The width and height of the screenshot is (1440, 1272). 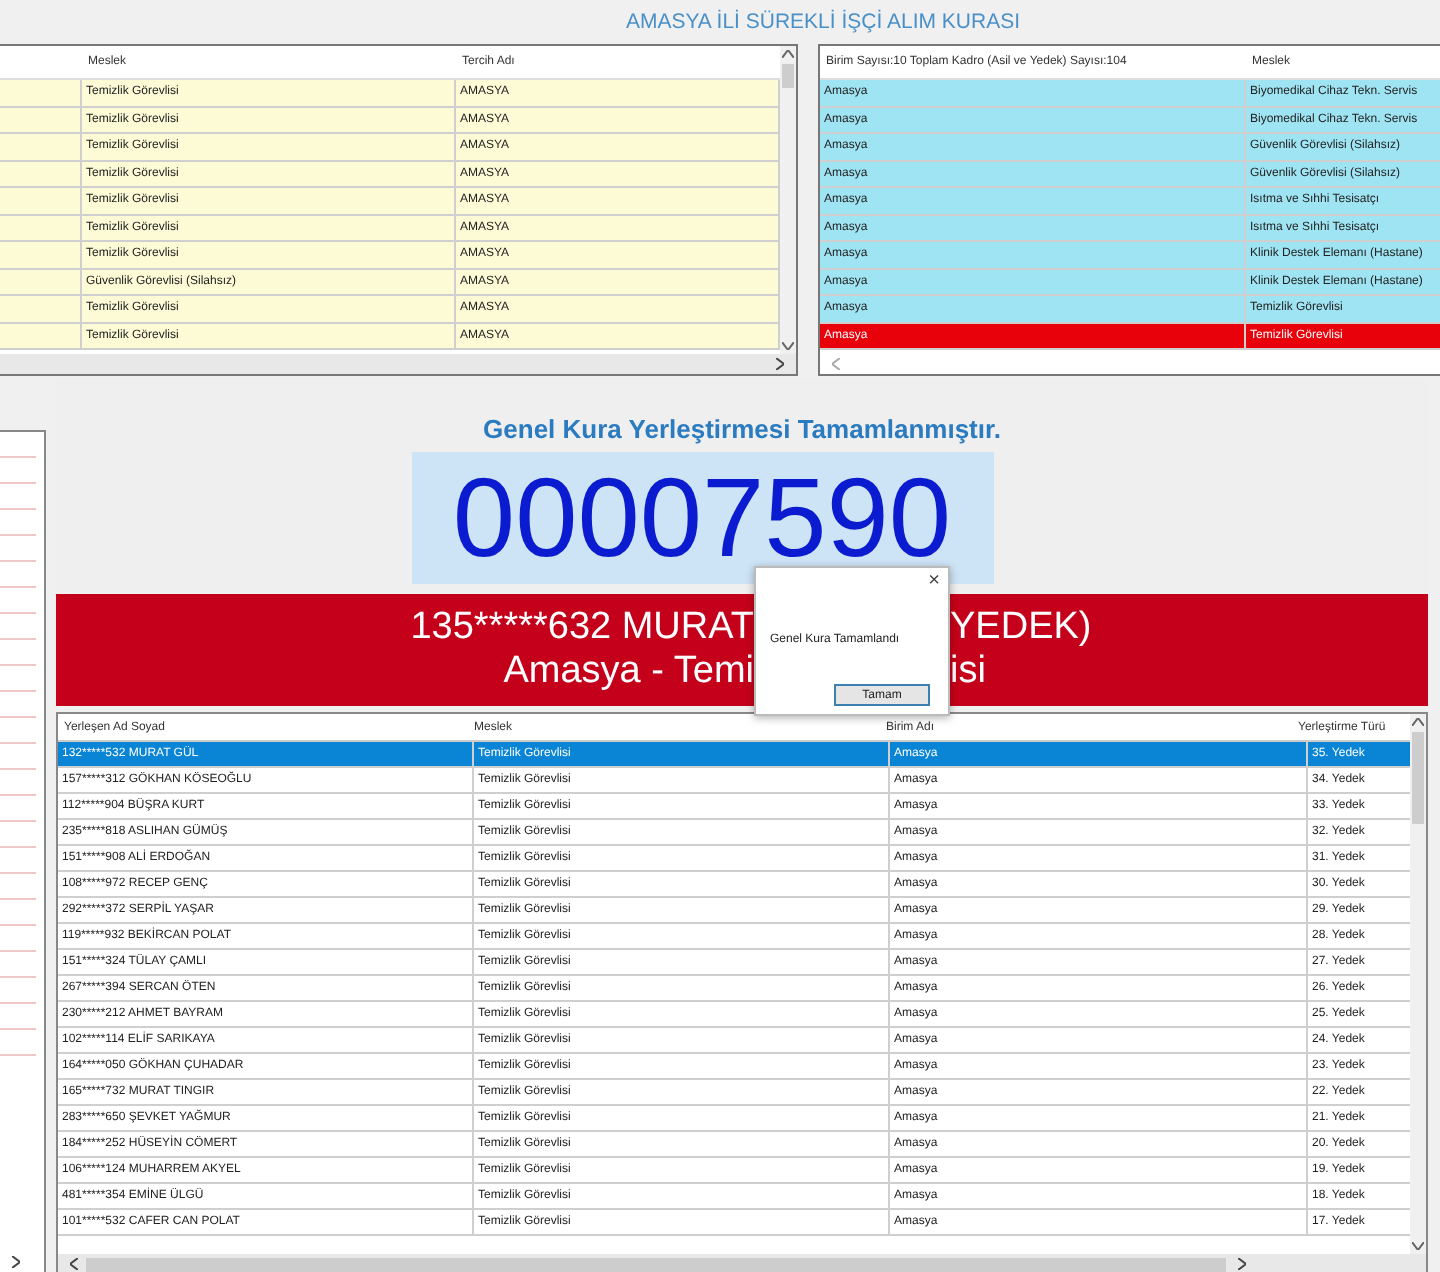 I want to click on close-button: ×, so click(x=934, y=582).